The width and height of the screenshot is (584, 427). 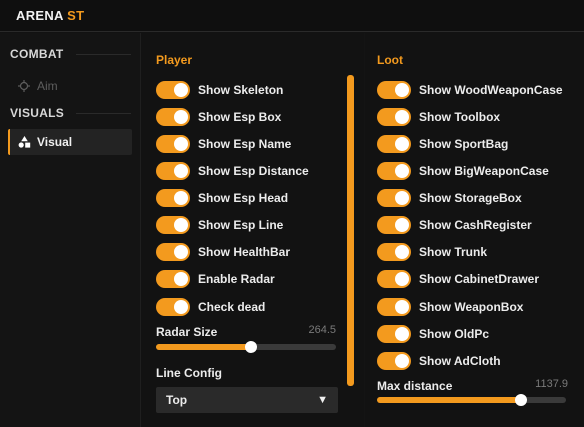 I want to click on toggle-label: Show OldPc, so click(x=454, y=334).